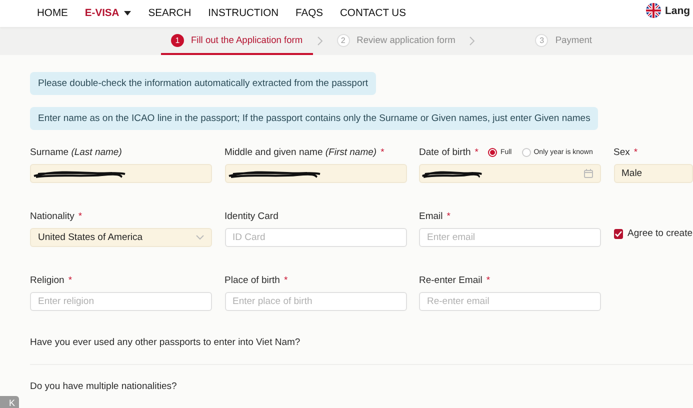 This screenshot has height=408, width=693. What do you see at coordinates (91, 237) in the screenshot?
I see `field-value: United States of America` at bounding box center [91, 237].